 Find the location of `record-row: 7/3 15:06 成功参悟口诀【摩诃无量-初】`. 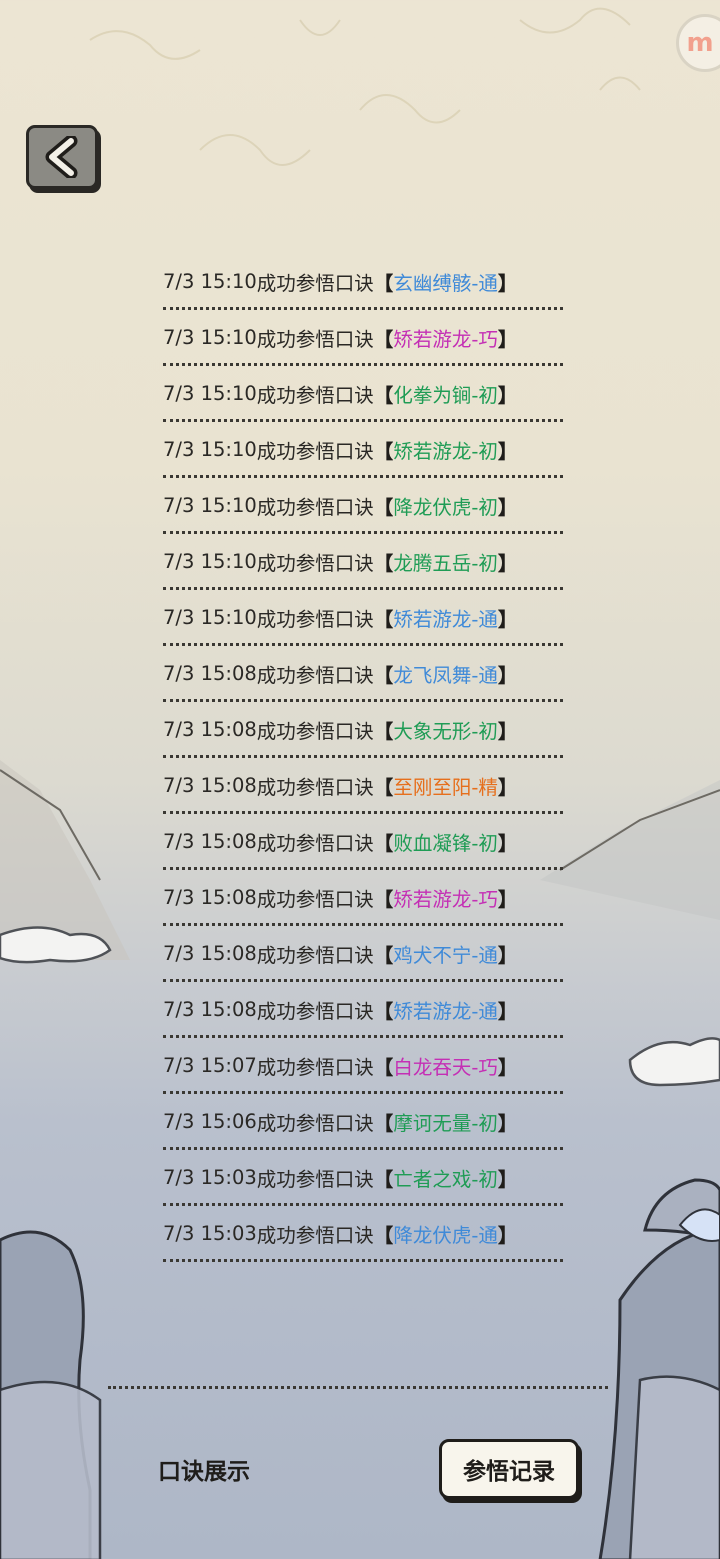

record-row: 7/3 15:06 成功参悟口诀【摩诃无量-初】 is located at coordinates (363, 1122).